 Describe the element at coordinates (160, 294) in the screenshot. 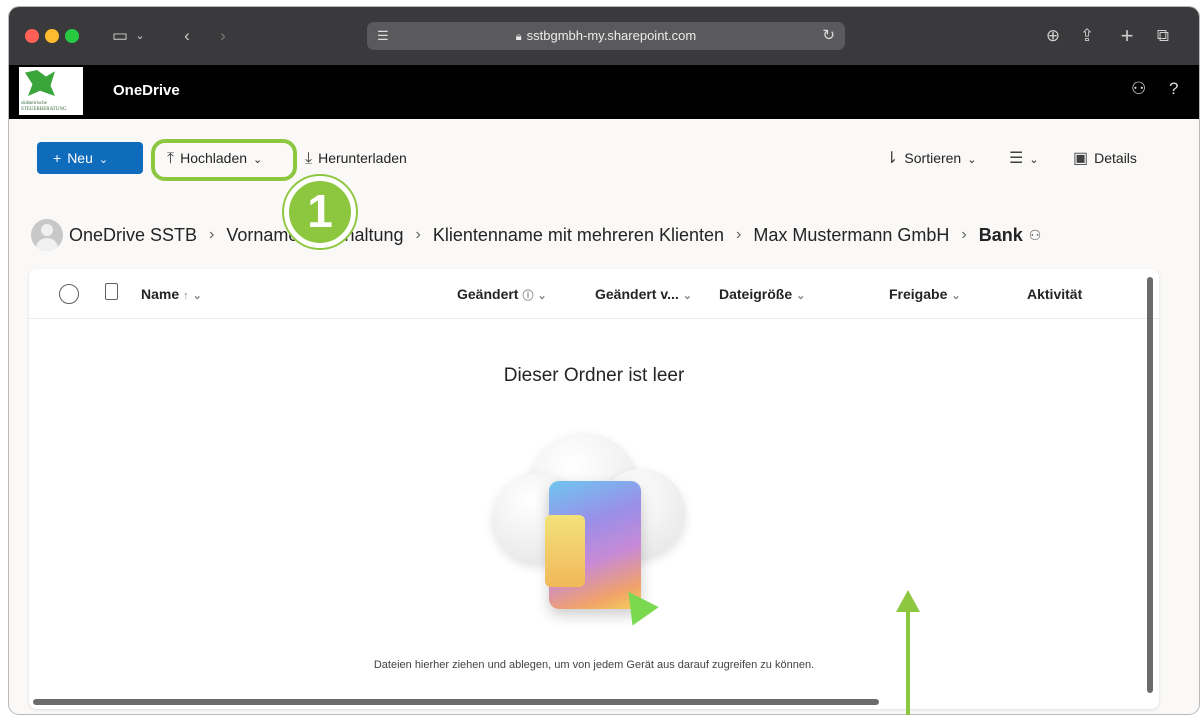

I see `column-name-label: Name` at that location.